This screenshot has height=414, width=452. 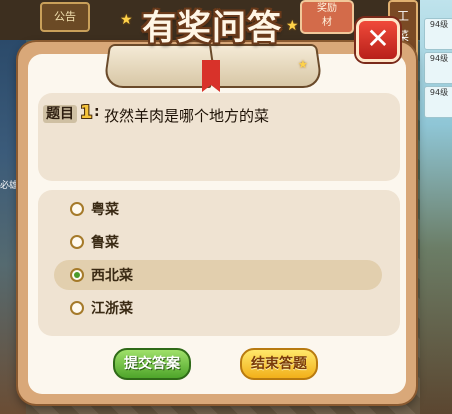 I want to click on title-banner: ★ ★ ★ 有奖问答, so click(x=212, y=46).